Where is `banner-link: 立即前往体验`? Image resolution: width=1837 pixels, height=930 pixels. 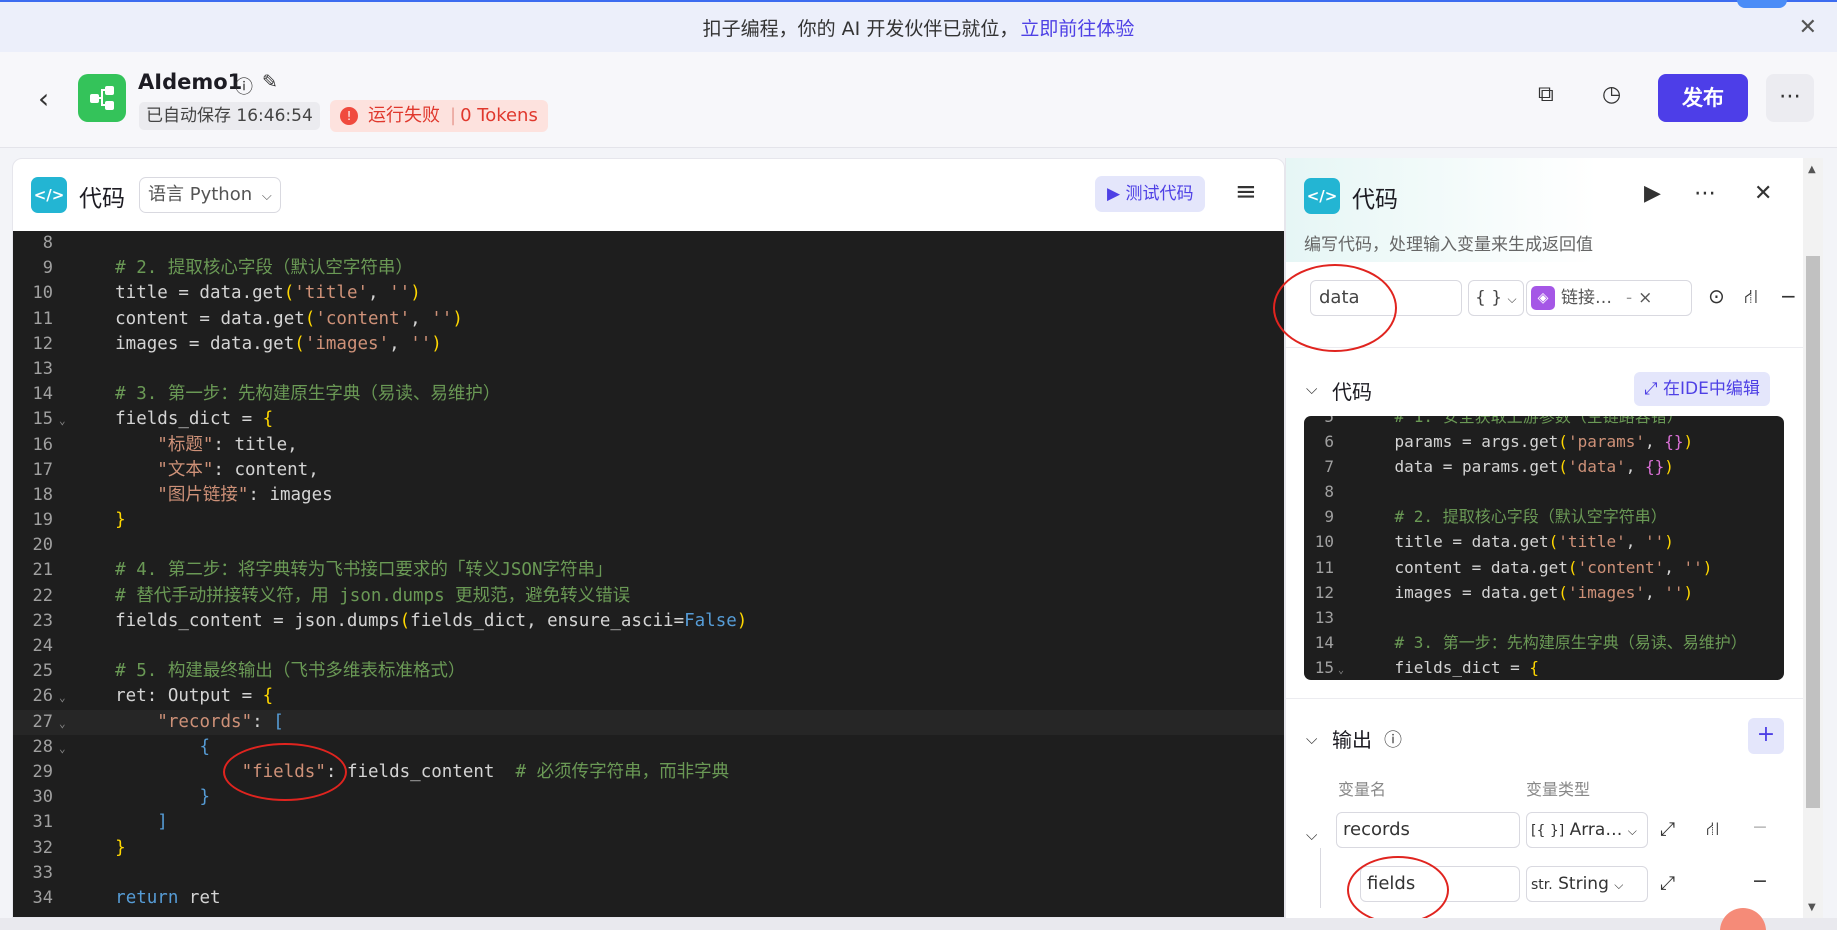 banner-link: 立即前往体验 is located at coordinates (1077, 27).